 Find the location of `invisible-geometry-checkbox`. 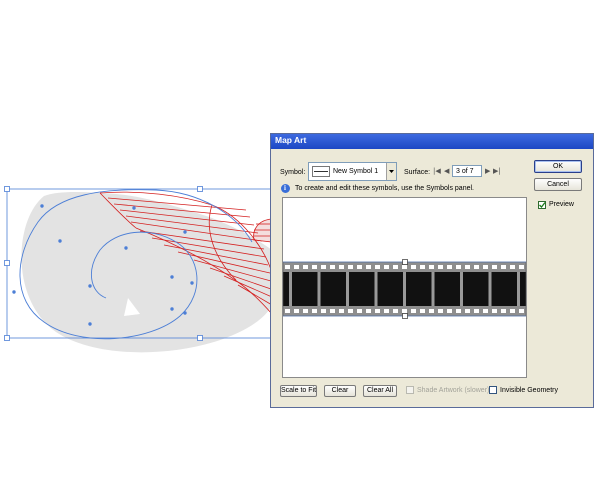

invisible-geometry-checkbox is located at coordinates (493, 390).